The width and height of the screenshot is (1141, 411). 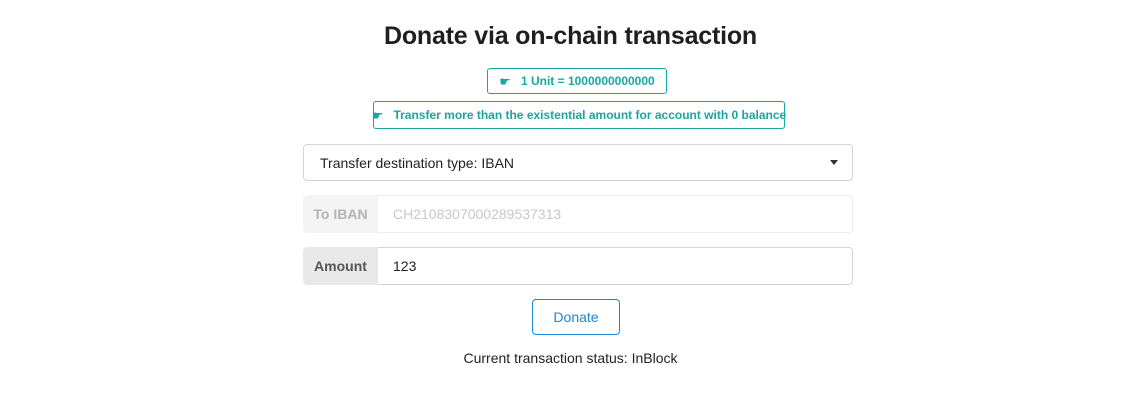 What do you see at coordinates (417, 162) in the screenshot?
I see `destination-type-selected: Transfer destination type: IBAN` at bounding box center [417, 162].